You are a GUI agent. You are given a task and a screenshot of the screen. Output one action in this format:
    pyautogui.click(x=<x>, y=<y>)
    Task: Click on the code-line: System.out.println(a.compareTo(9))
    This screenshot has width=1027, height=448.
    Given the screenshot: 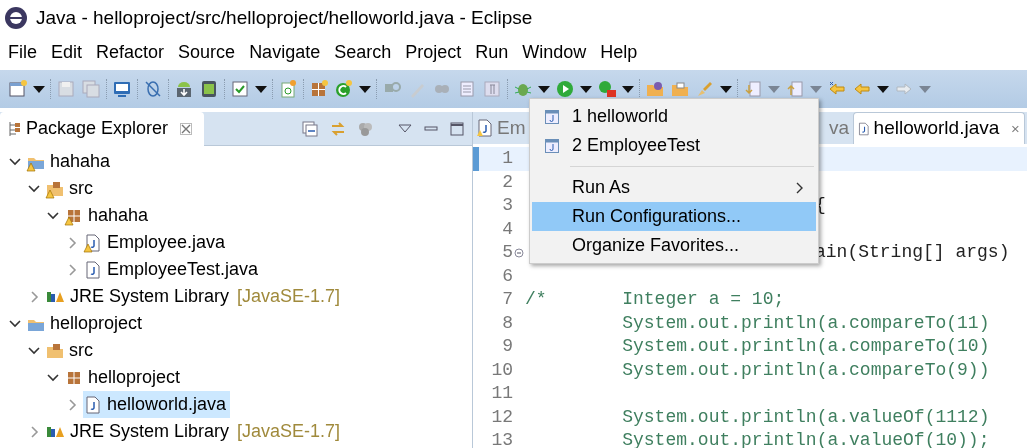 What is the action you would take?
    pyautogui.click(x=805, y=370)
    